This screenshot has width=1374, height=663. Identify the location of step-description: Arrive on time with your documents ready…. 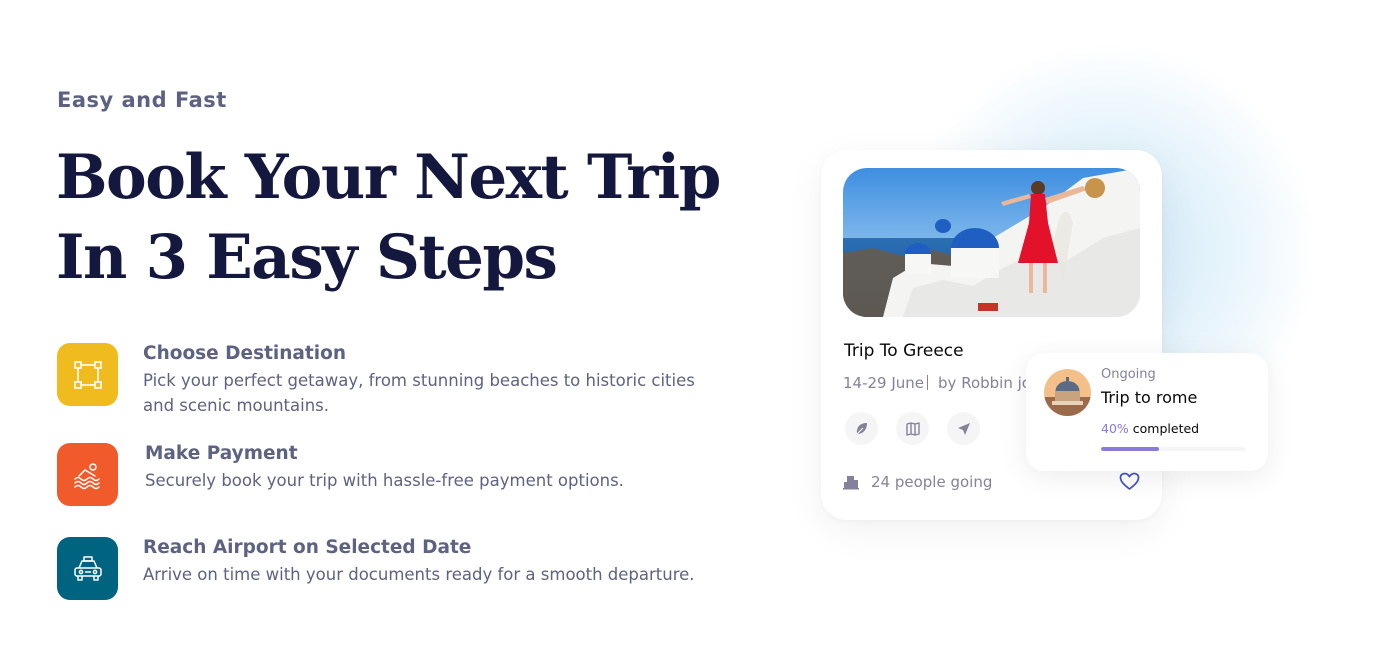
(419, 574).